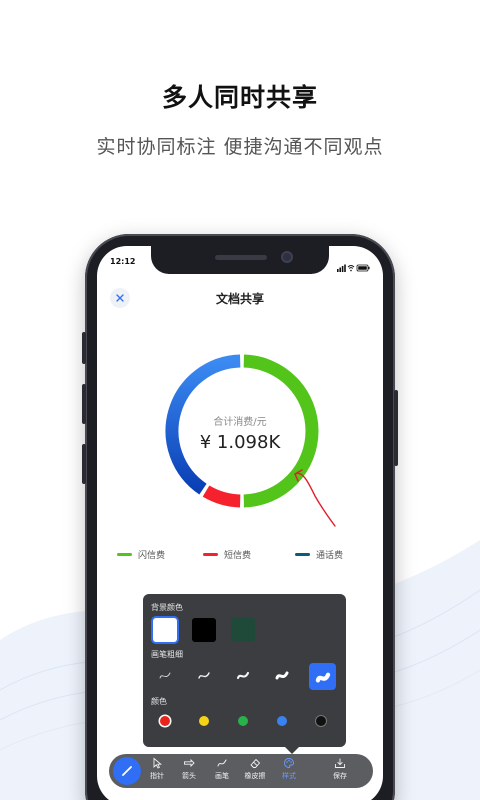 Image resolution: width=480 pixels, height=800 pixels. What do you see at coordinates (341, 268) in the screenshot?
I see `signal-icon` at bounding box center [341, 268].